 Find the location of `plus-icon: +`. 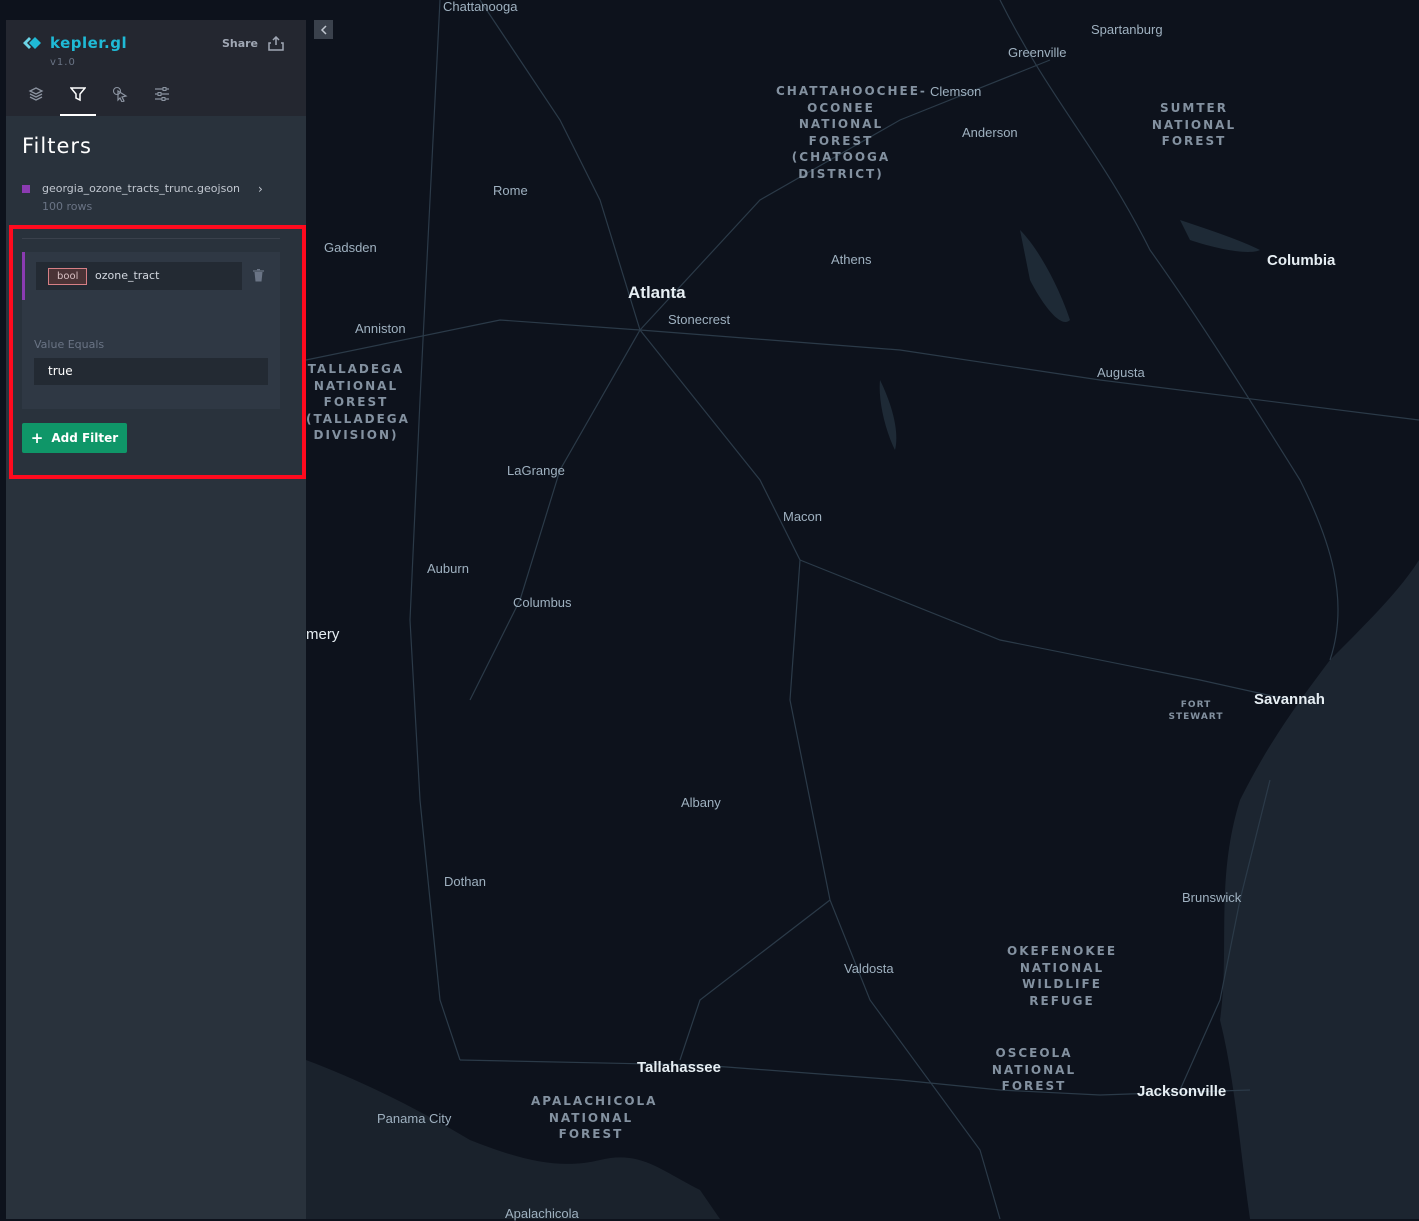

plus-icon: + is located at coordinates (37, 438).